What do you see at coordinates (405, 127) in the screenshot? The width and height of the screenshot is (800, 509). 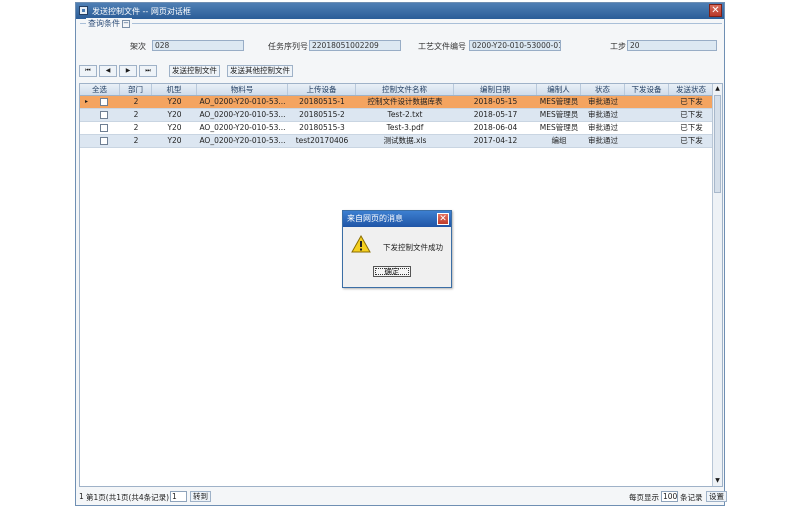 I see `cell-file-name: Test-3.pdf` at bounding box center [405, 127].